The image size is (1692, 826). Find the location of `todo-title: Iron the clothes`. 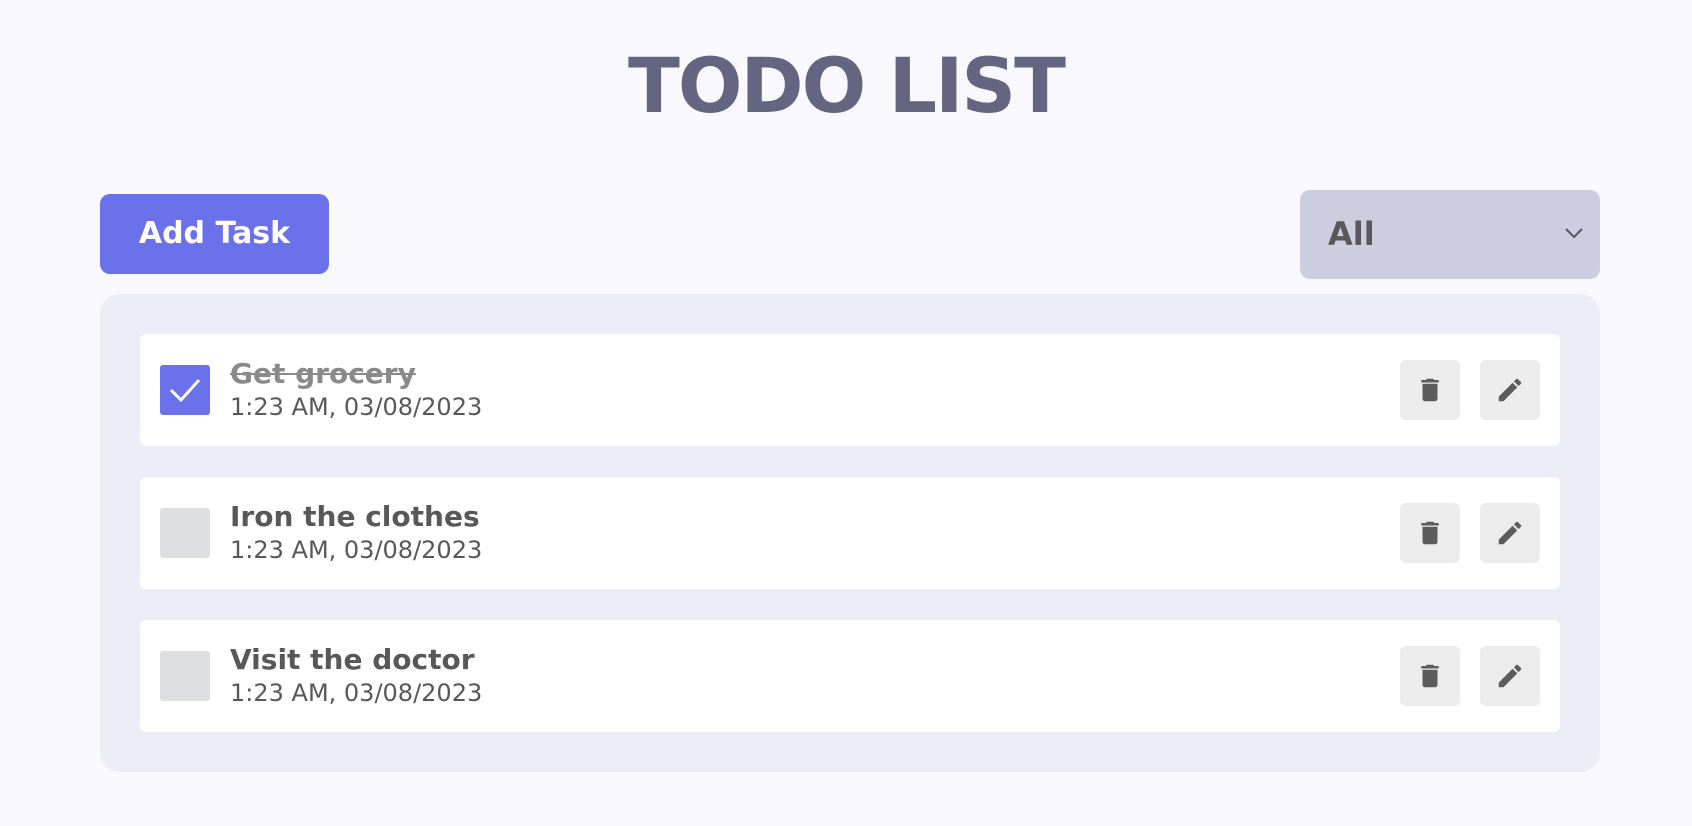

todo-title: Iron the clothes is located at coordinates (355, 516).